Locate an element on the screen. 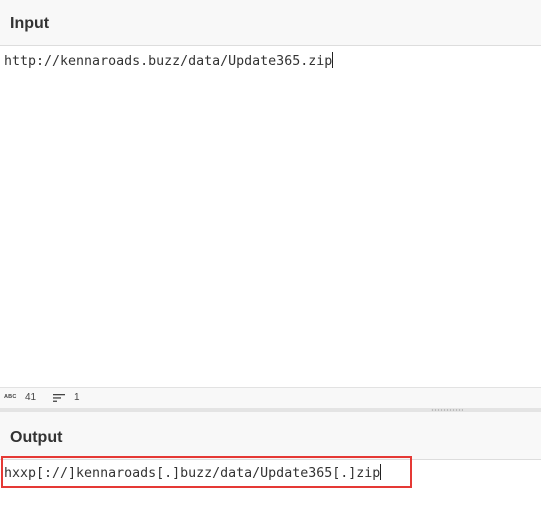  output-panel-title: Output is located at coordinates (36, 437).